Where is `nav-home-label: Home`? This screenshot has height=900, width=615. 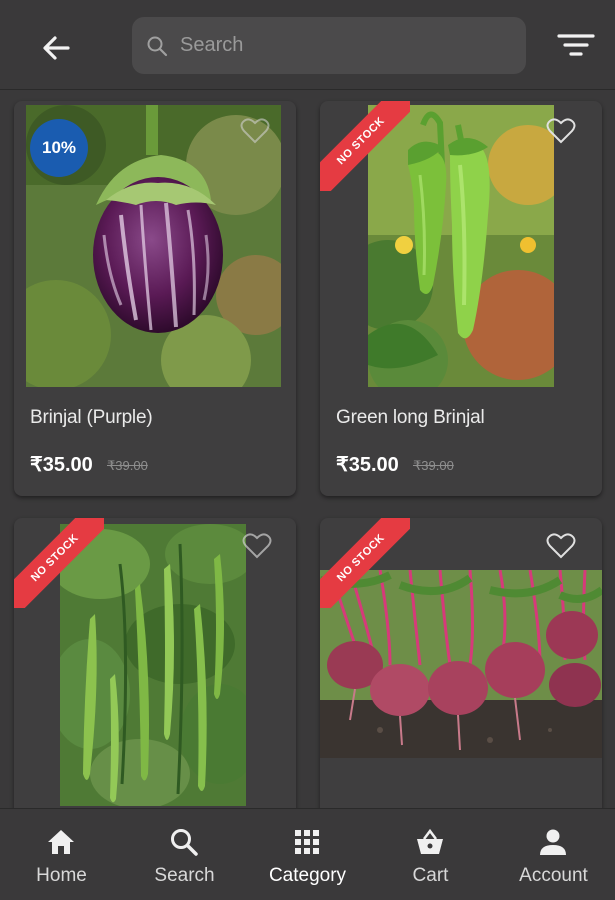 nav-home-label: Home is located at coordinates (61, 875).